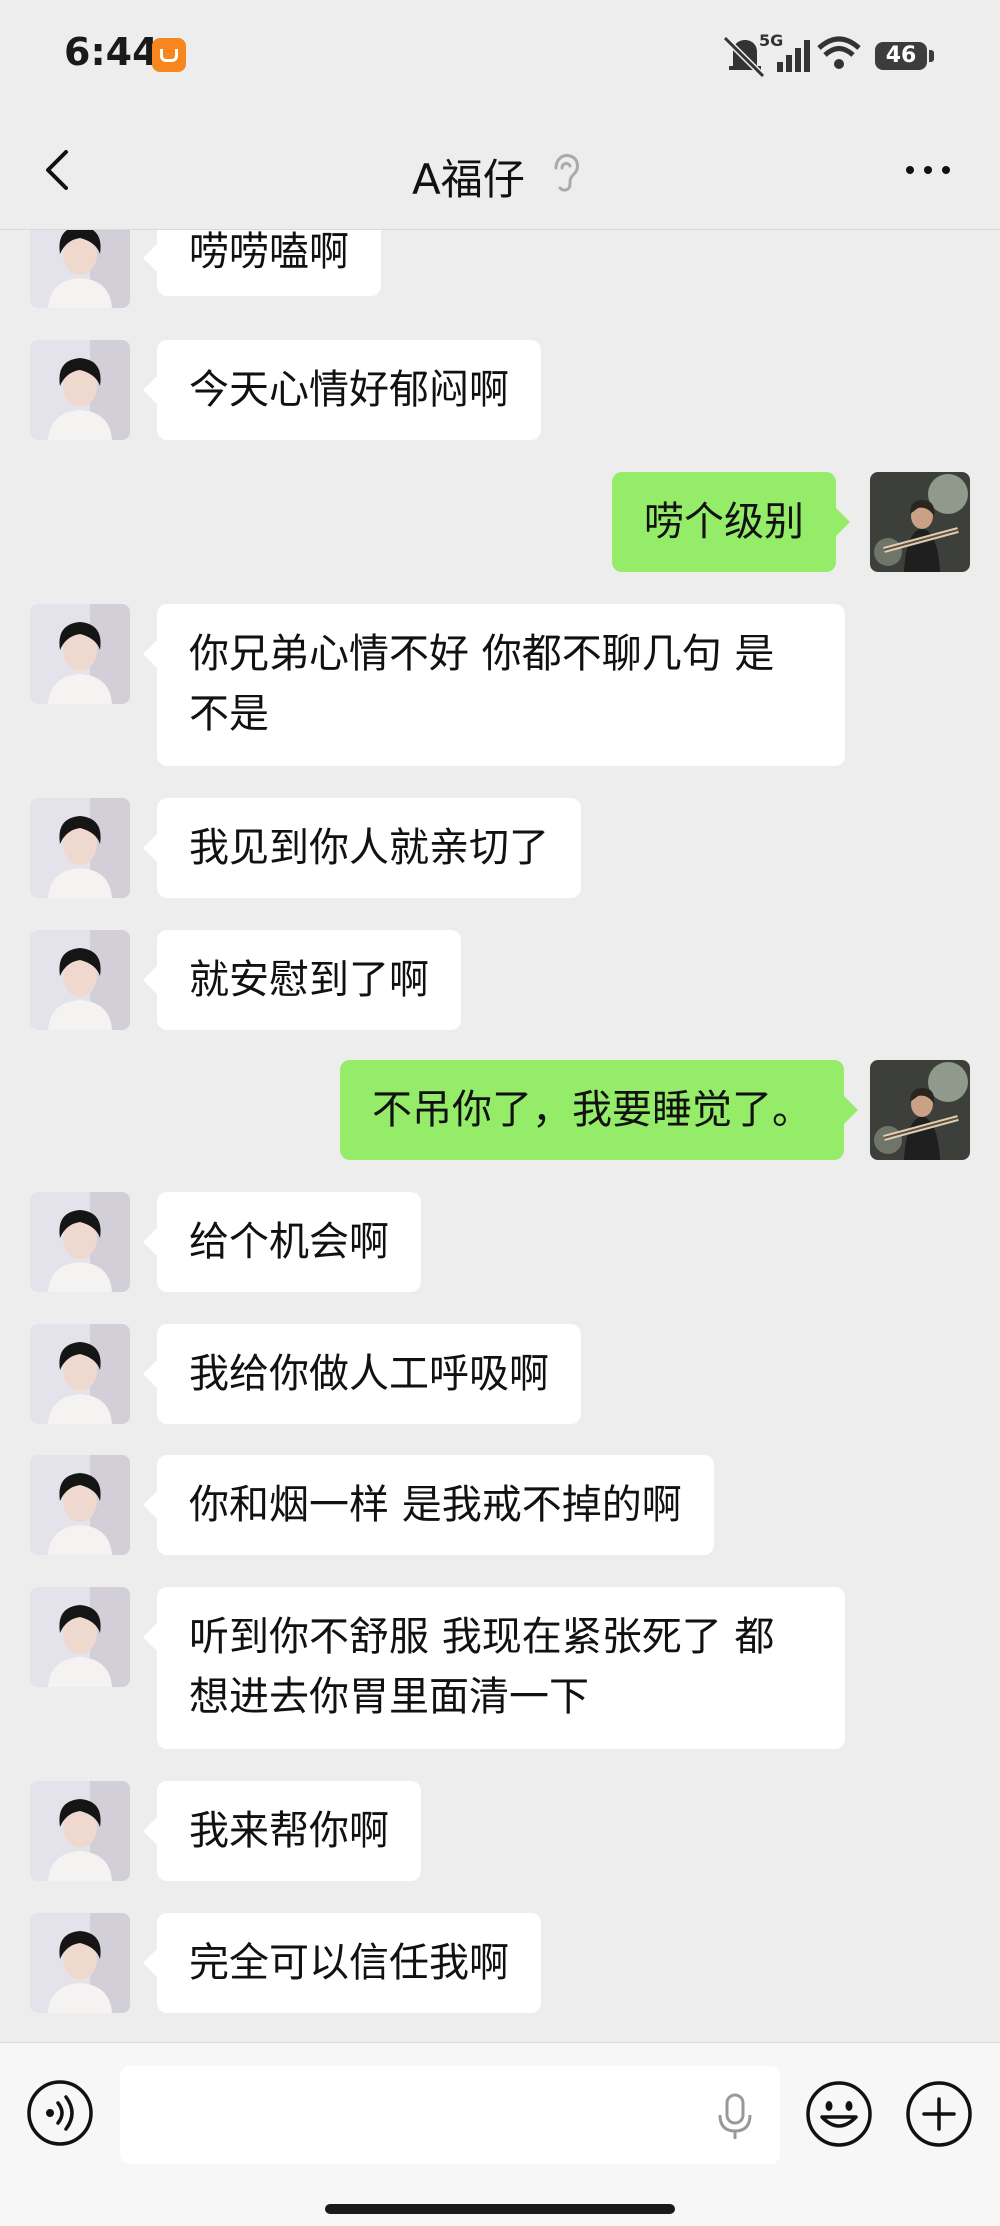 Image resolution: width=1000 pixels, height=2226 pixels. I want to click on battery-icon: 46, so click(901, 56).